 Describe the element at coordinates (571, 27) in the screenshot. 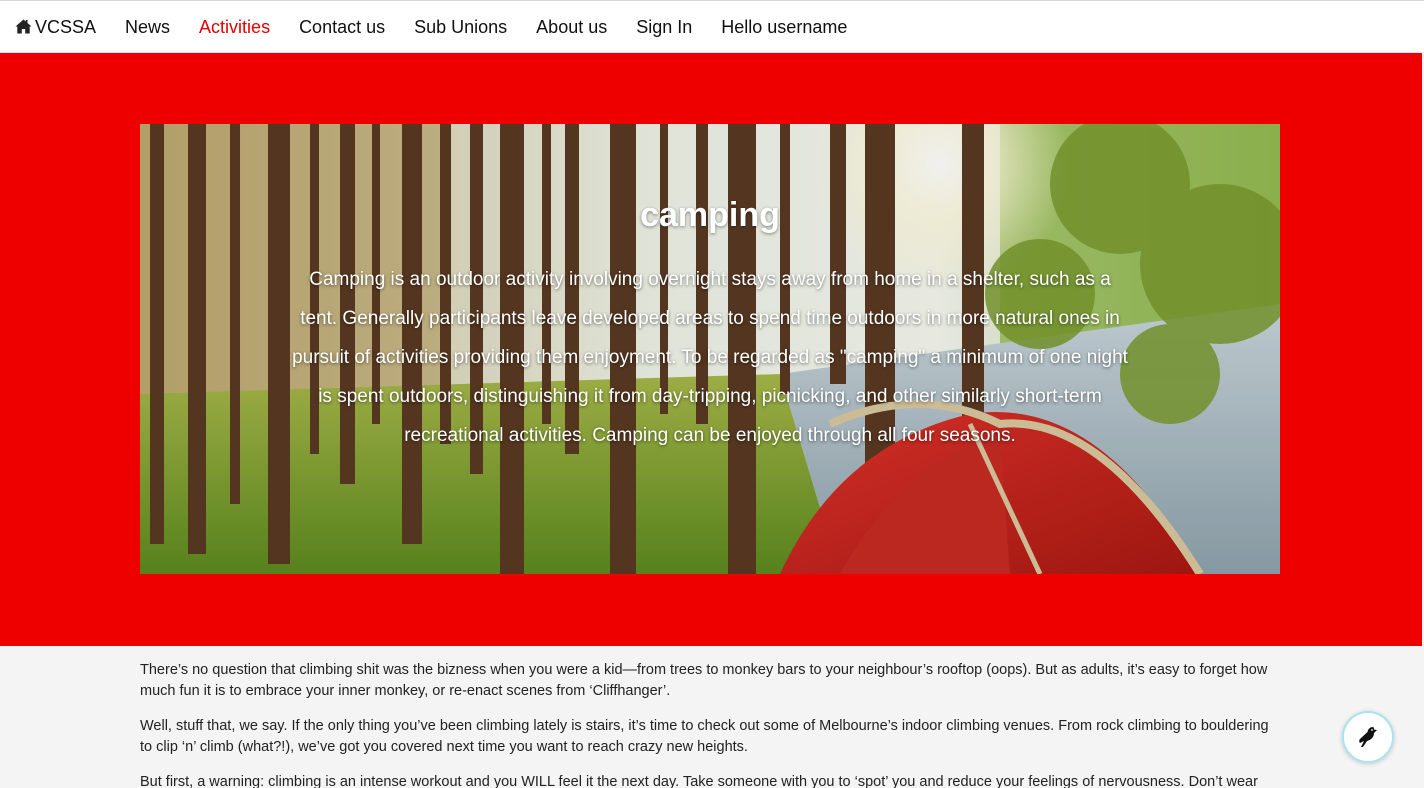

I see `nav-item-about-us: About us` at that location.